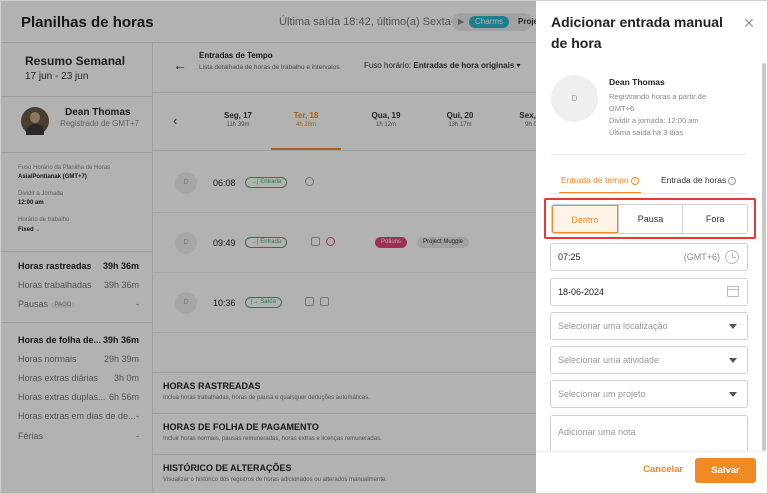  I want to click on segment-break-button: Pausa, so click(650, 219).